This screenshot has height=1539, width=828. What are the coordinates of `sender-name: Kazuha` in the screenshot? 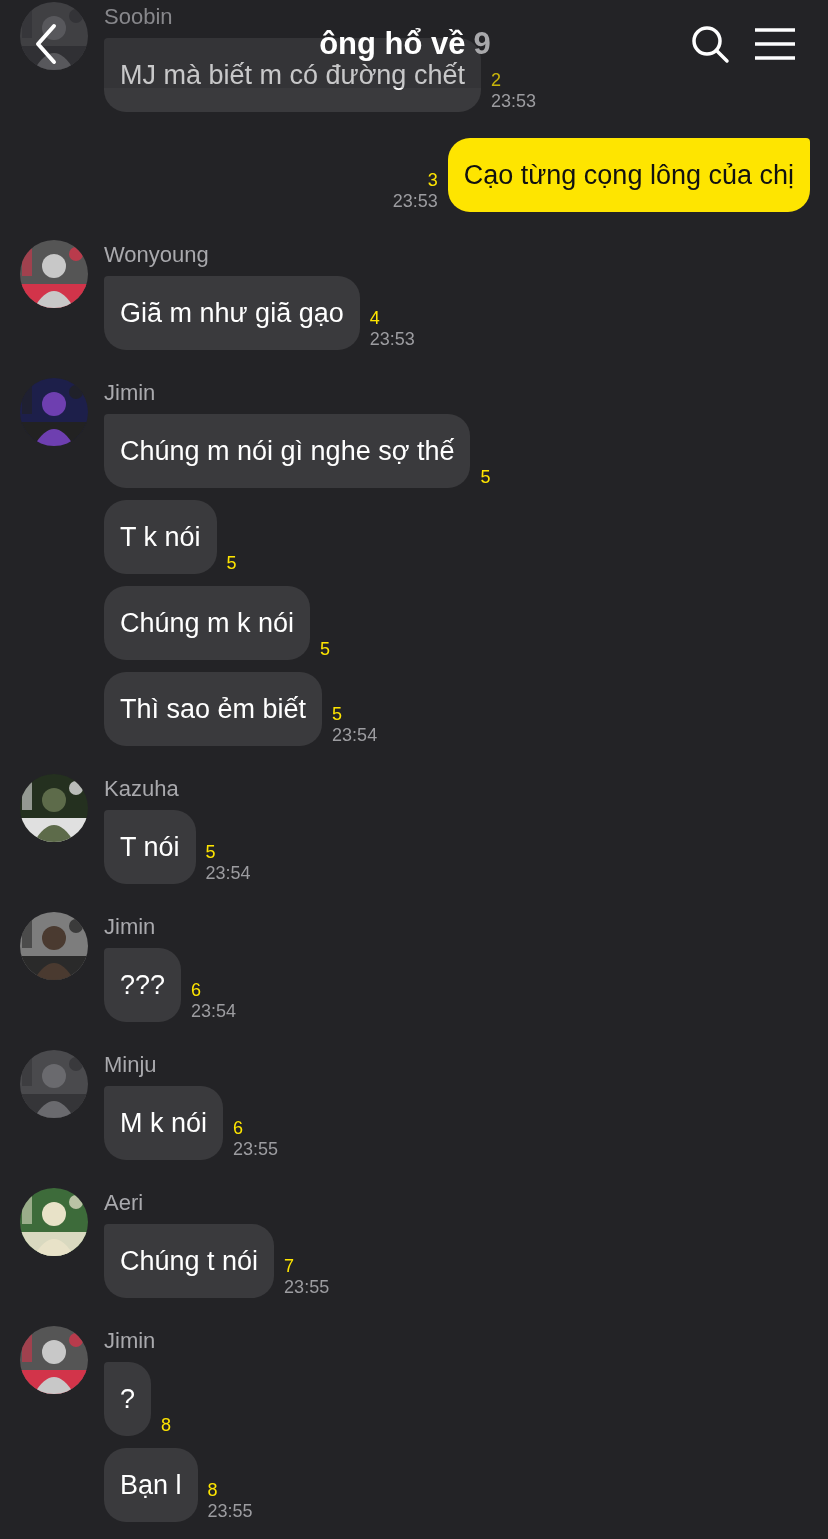 It's located at (142, 789).